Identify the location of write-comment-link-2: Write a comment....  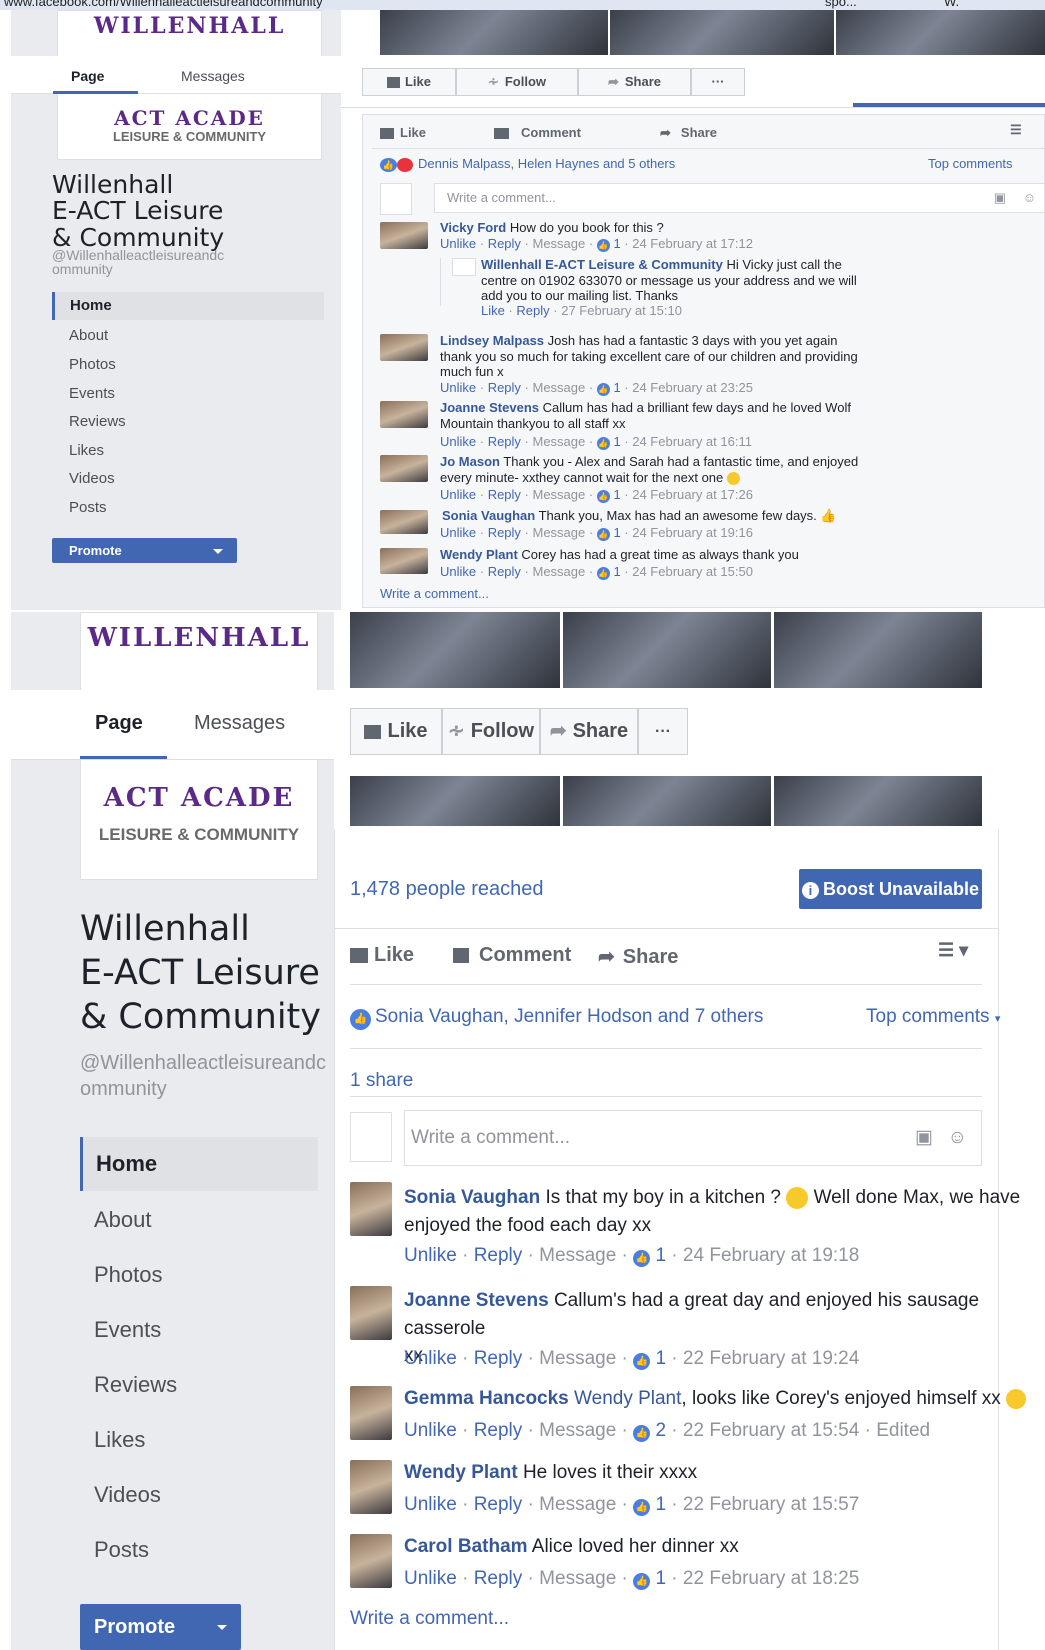
(429, 1619).